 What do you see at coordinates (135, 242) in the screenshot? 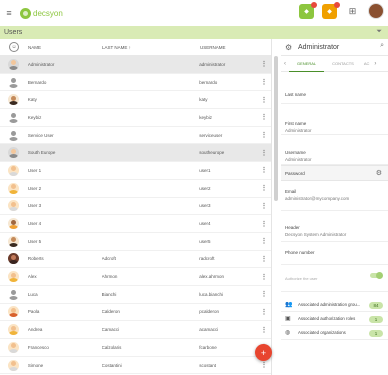
I see `table-row: User 5 user5 ⋮` at bounding box center [135, 242].